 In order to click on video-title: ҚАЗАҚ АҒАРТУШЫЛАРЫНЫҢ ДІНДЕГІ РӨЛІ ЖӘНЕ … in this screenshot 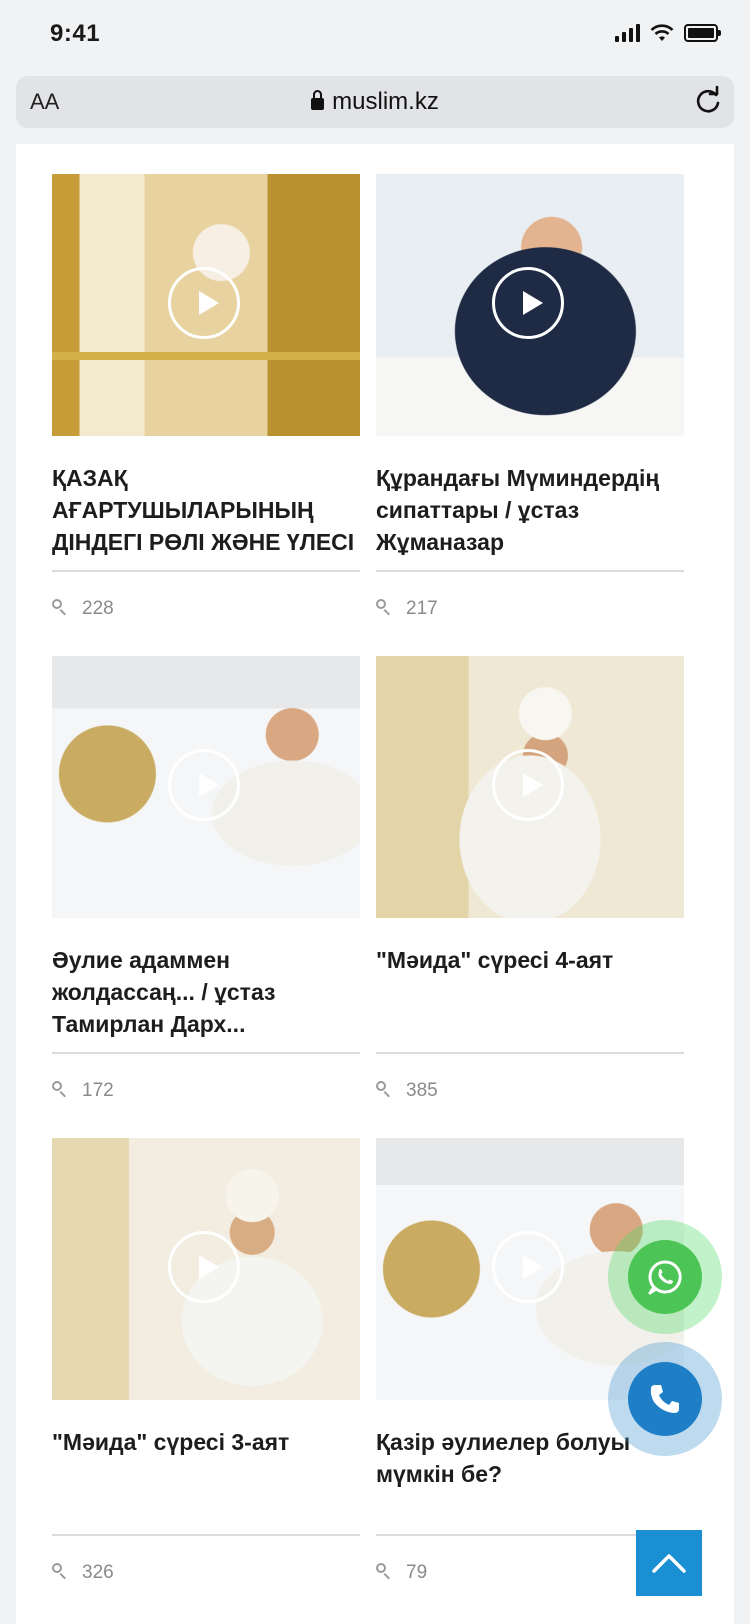, I will do `click(206, 516)`.